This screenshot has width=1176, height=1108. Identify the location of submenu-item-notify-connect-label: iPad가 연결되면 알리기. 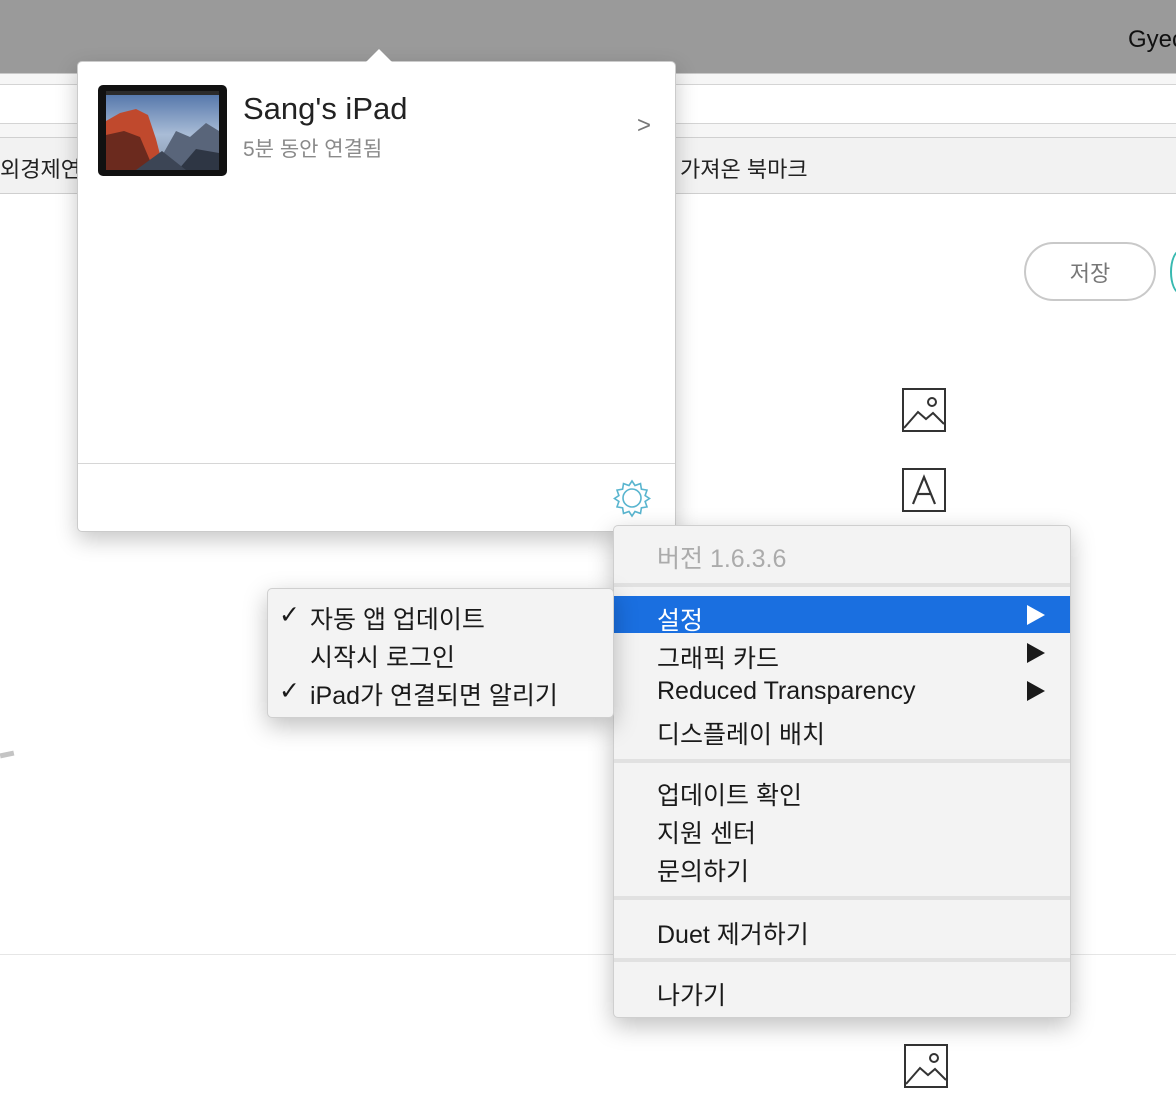
(434, 696).